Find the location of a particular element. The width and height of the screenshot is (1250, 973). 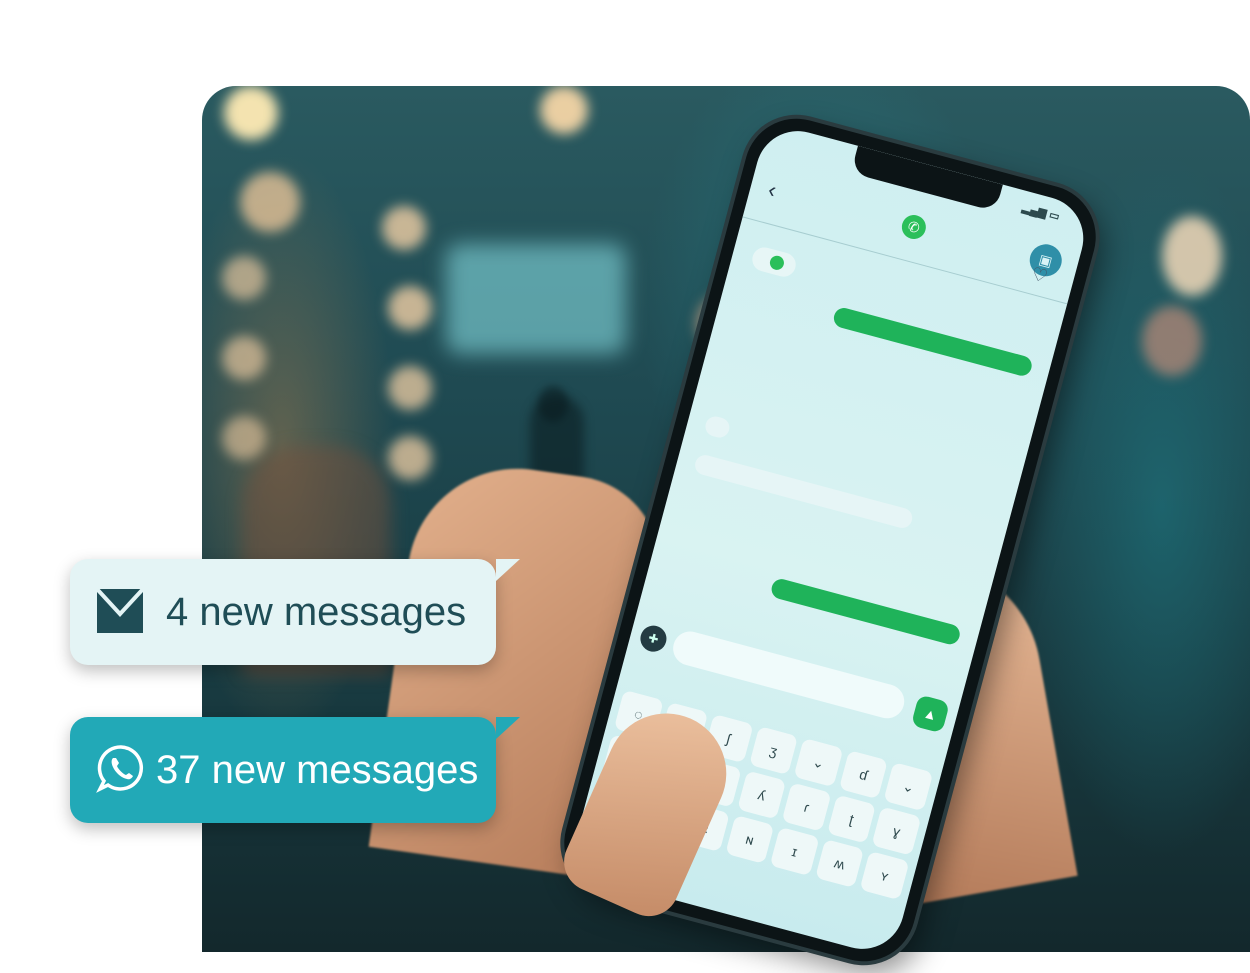

keyboard-key: ɴ is located at coordinates (749, 839).